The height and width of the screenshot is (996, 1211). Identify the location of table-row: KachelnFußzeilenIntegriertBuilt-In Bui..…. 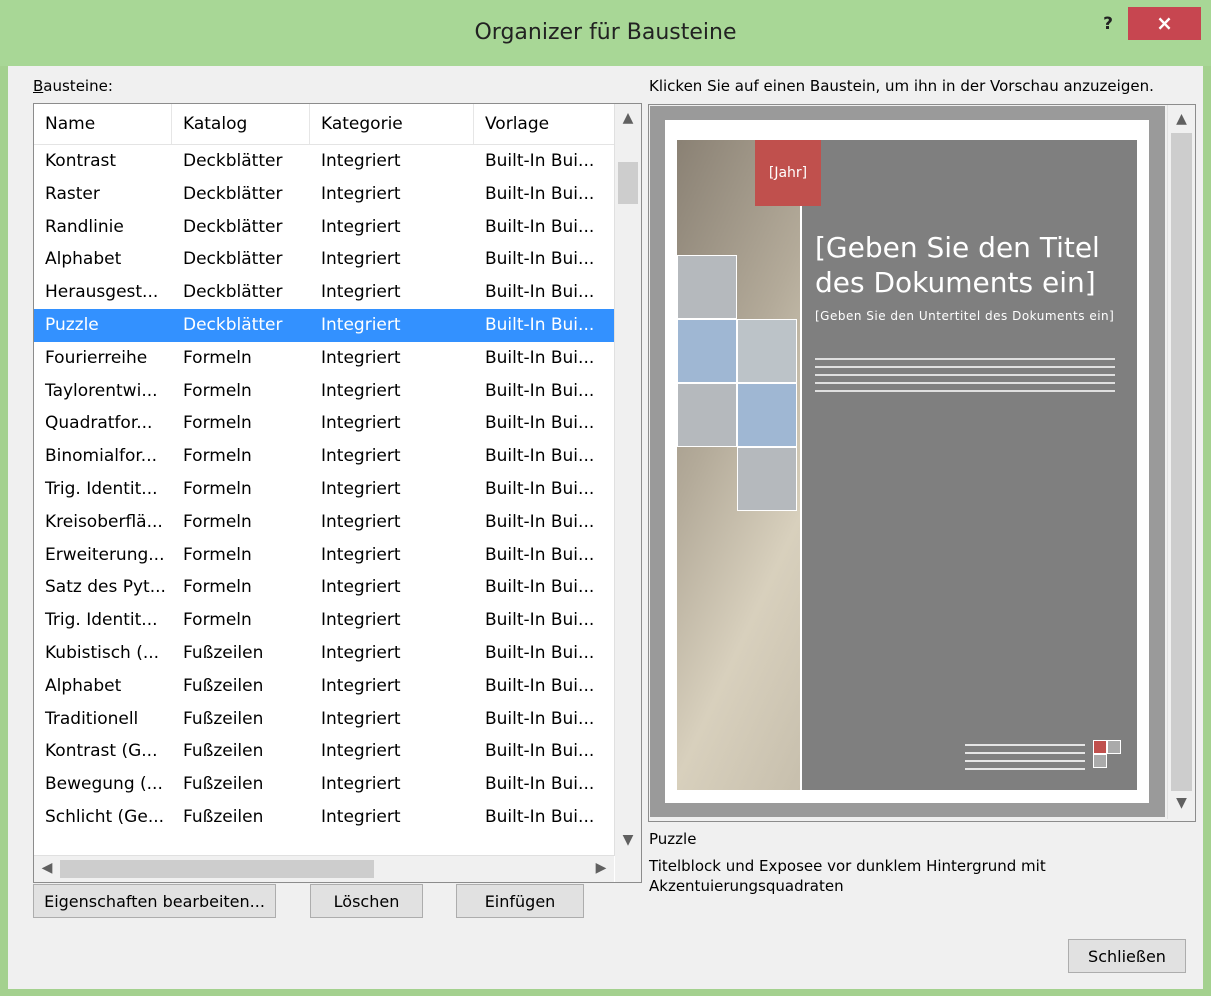
(324, 837).